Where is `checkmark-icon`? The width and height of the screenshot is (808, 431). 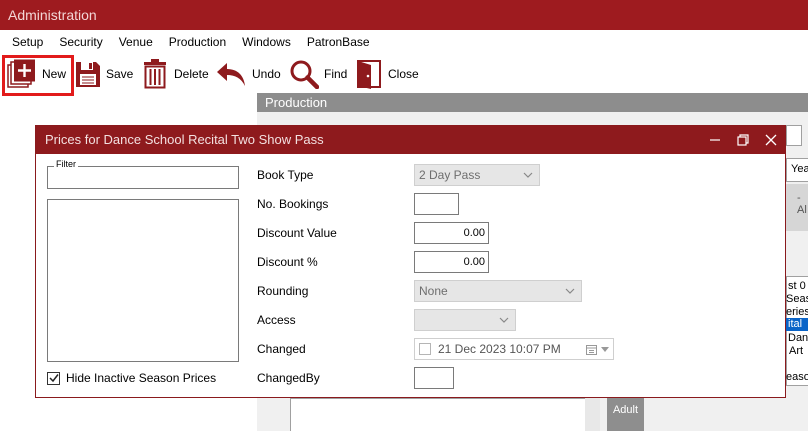 checkmark-icon is located at coordinates (53, 378).